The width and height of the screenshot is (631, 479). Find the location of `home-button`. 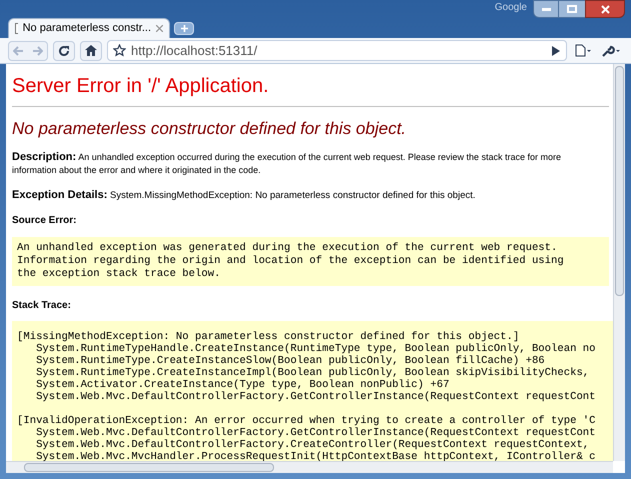

home-button is located at coordinates (91, 50).